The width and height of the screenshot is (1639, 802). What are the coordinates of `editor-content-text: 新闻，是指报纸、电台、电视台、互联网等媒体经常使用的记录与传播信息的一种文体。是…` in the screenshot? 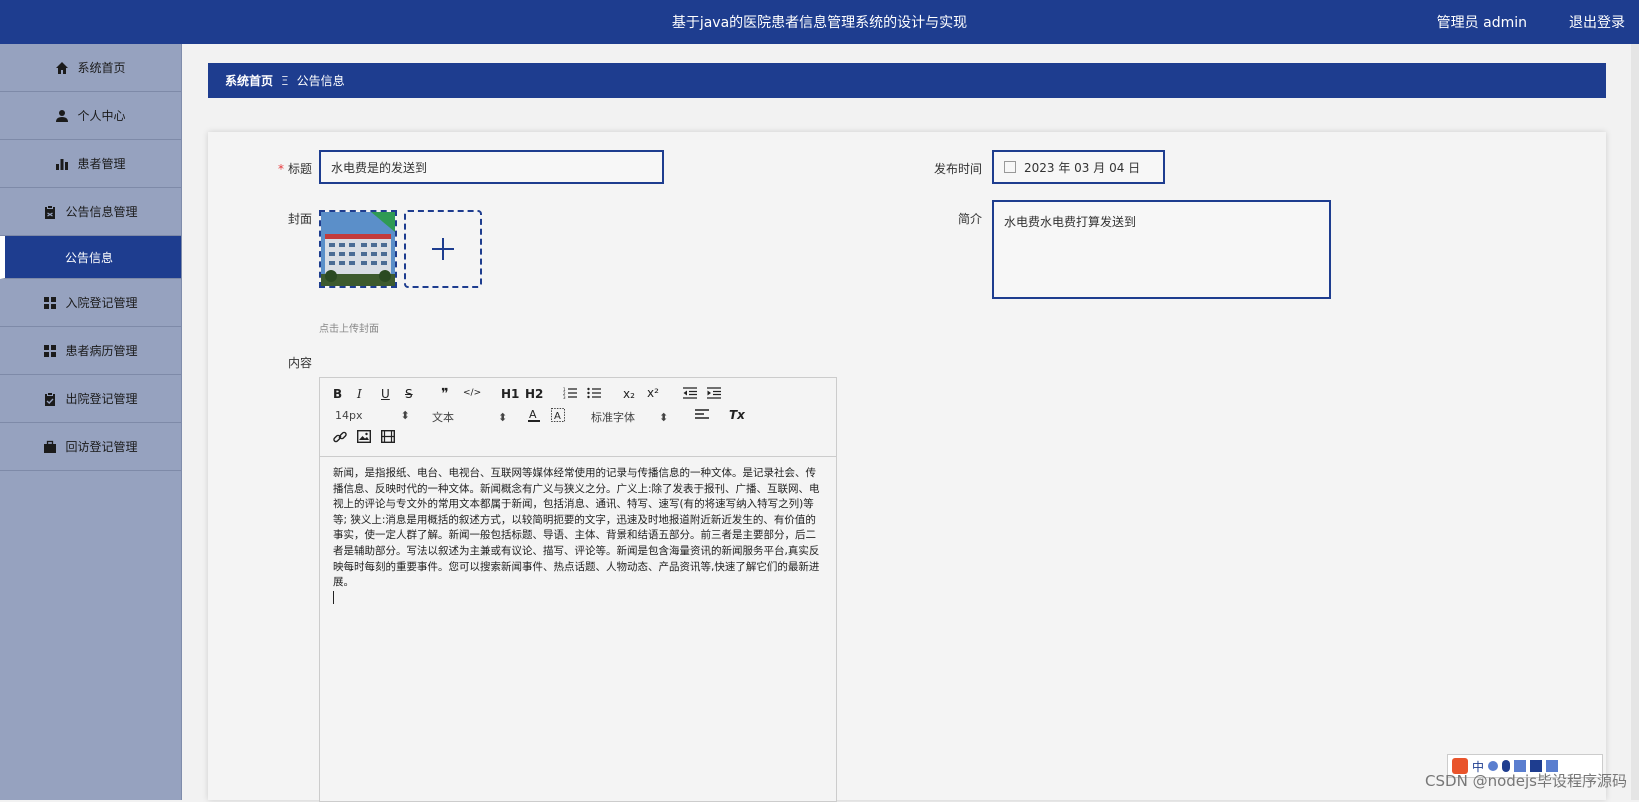 It's located at (576, 528).